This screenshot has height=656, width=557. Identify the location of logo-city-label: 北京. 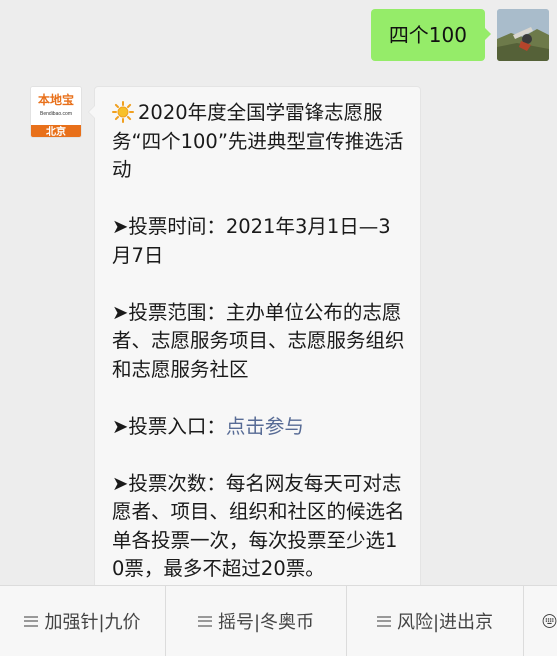
(56, 131).